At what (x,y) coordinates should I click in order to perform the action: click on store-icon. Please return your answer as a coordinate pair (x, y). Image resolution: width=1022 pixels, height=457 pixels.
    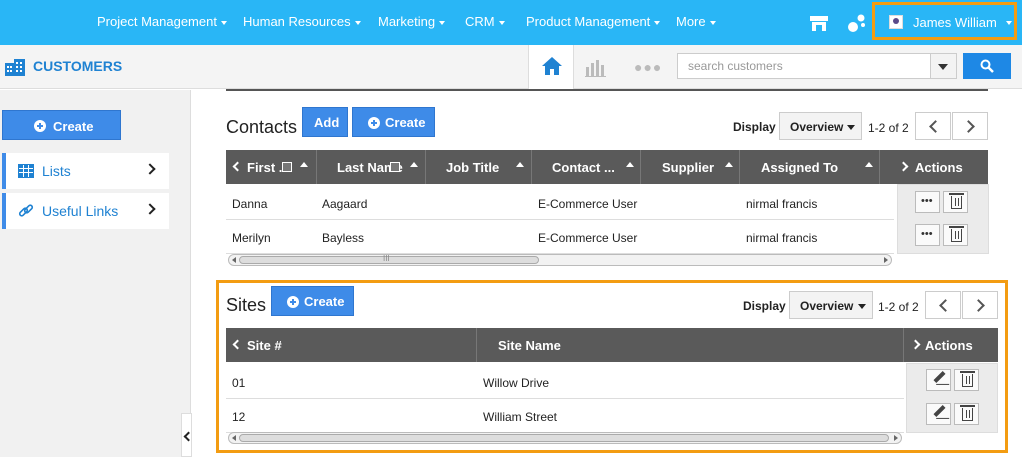
    Looking at the image, I should click on (819, 23).